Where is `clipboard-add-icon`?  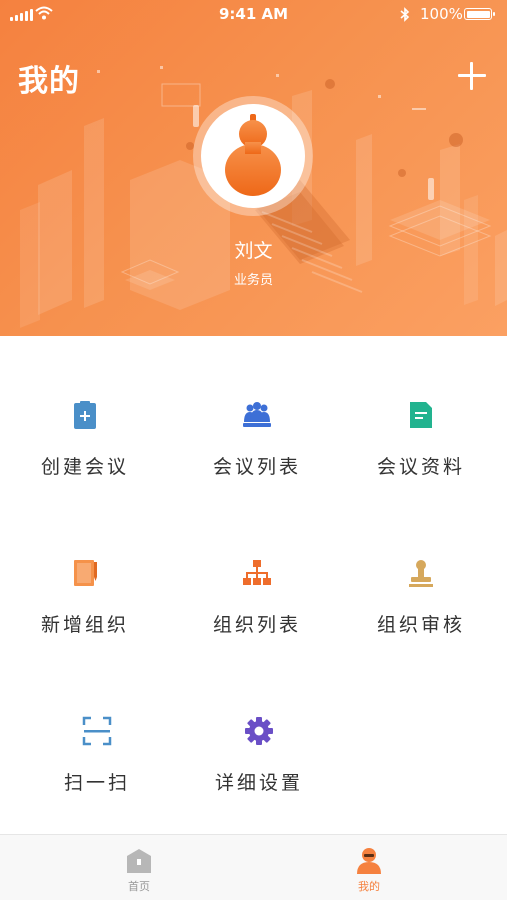
clipboard-add-icon is located at coordinates (85, 415).